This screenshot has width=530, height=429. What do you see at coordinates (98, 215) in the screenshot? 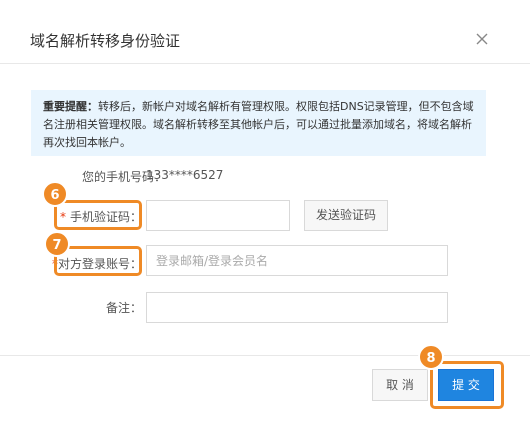
I see `highlight-code-label` at bounding box center [98, 215].